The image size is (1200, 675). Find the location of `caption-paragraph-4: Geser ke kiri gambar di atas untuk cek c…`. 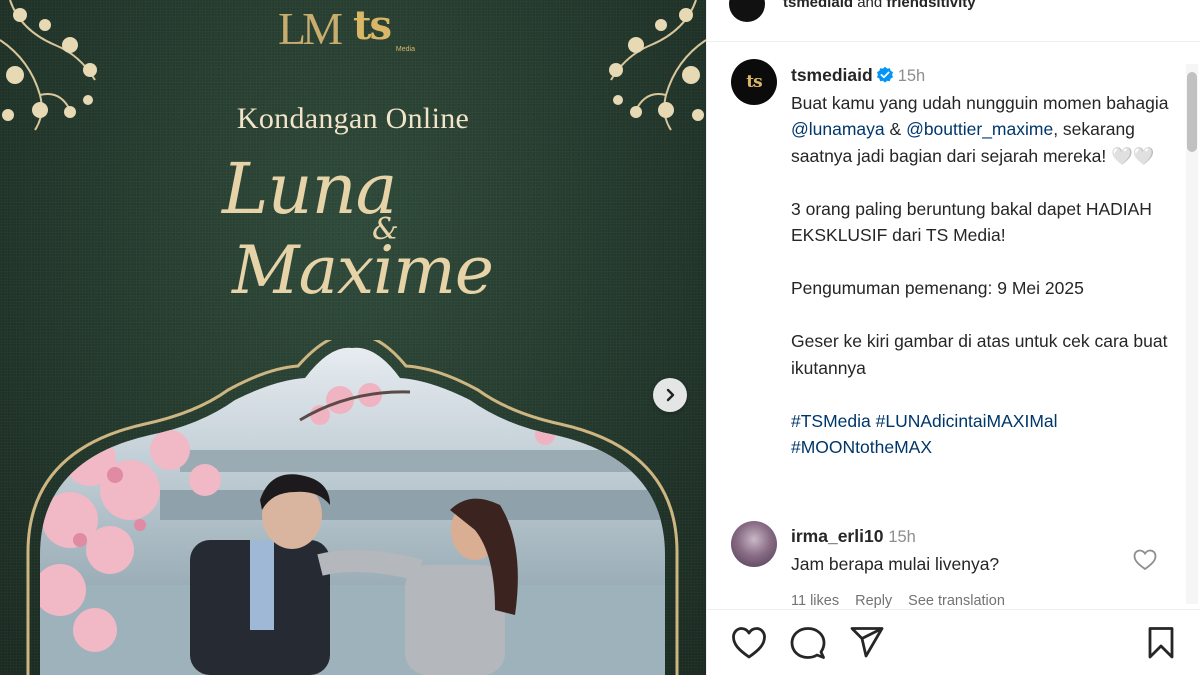

caption-paragraph-4: Geser ke kiri gambar di atas untuk cek c… is located at coordinates (979, 354).